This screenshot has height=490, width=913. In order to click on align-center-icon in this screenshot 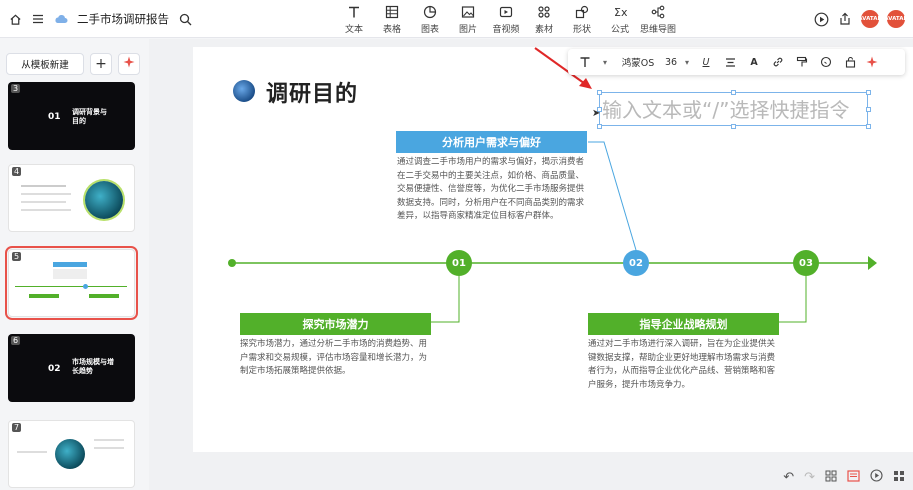, I will do `click(730, 62)`.